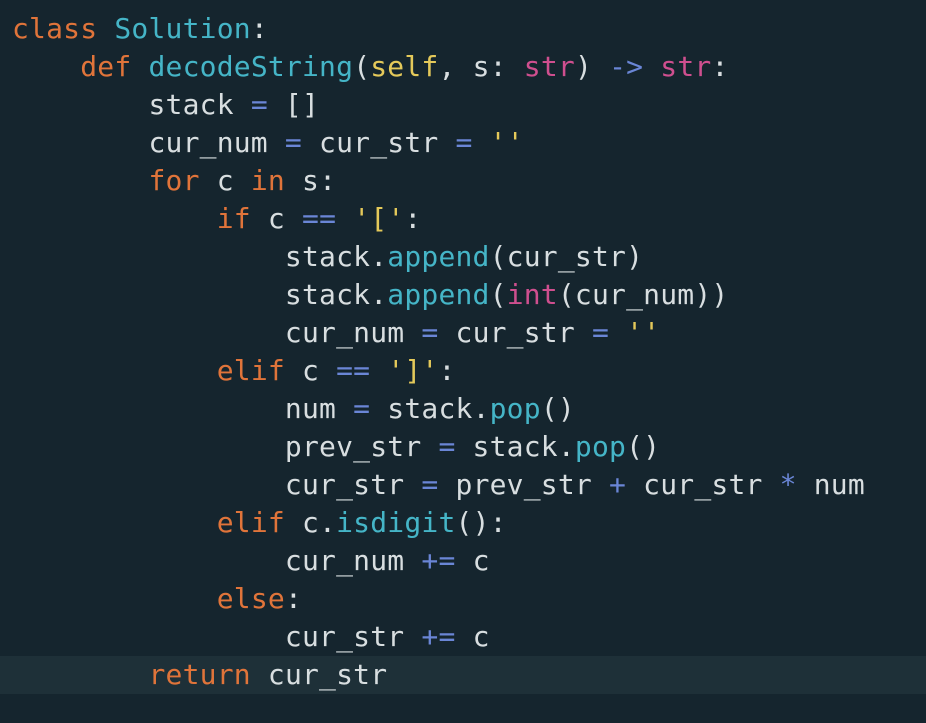  I want to click on code-line: if c == '[':, so click(217, 219).